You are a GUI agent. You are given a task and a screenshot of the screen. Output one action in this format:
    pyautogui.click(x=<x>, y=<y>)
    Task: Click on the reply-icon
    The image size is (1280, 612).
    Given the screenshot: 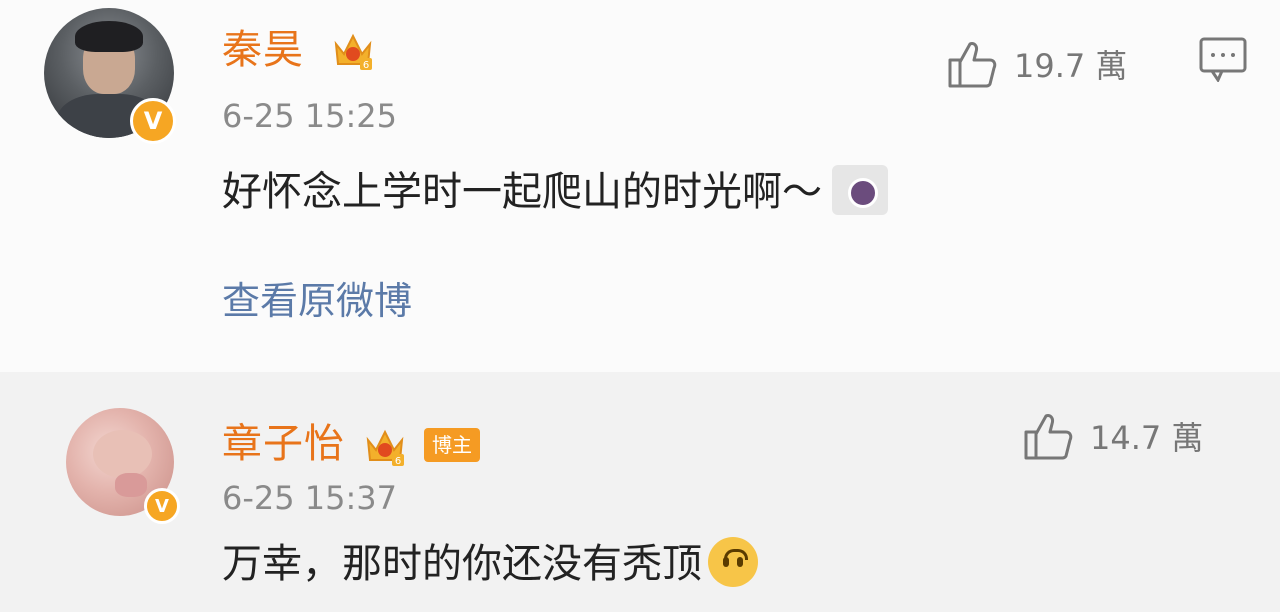 What is the action you would take?
    pyautogui.click(x=1223, y=59)
    